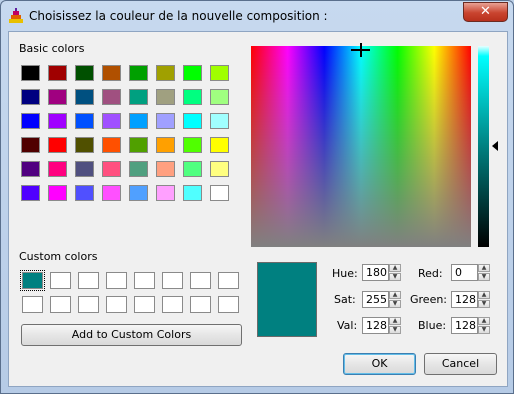  What do you see at coordinates (464, 299) in the screenshot?
I see `green-input: 128` at bounding box center [464, 299].